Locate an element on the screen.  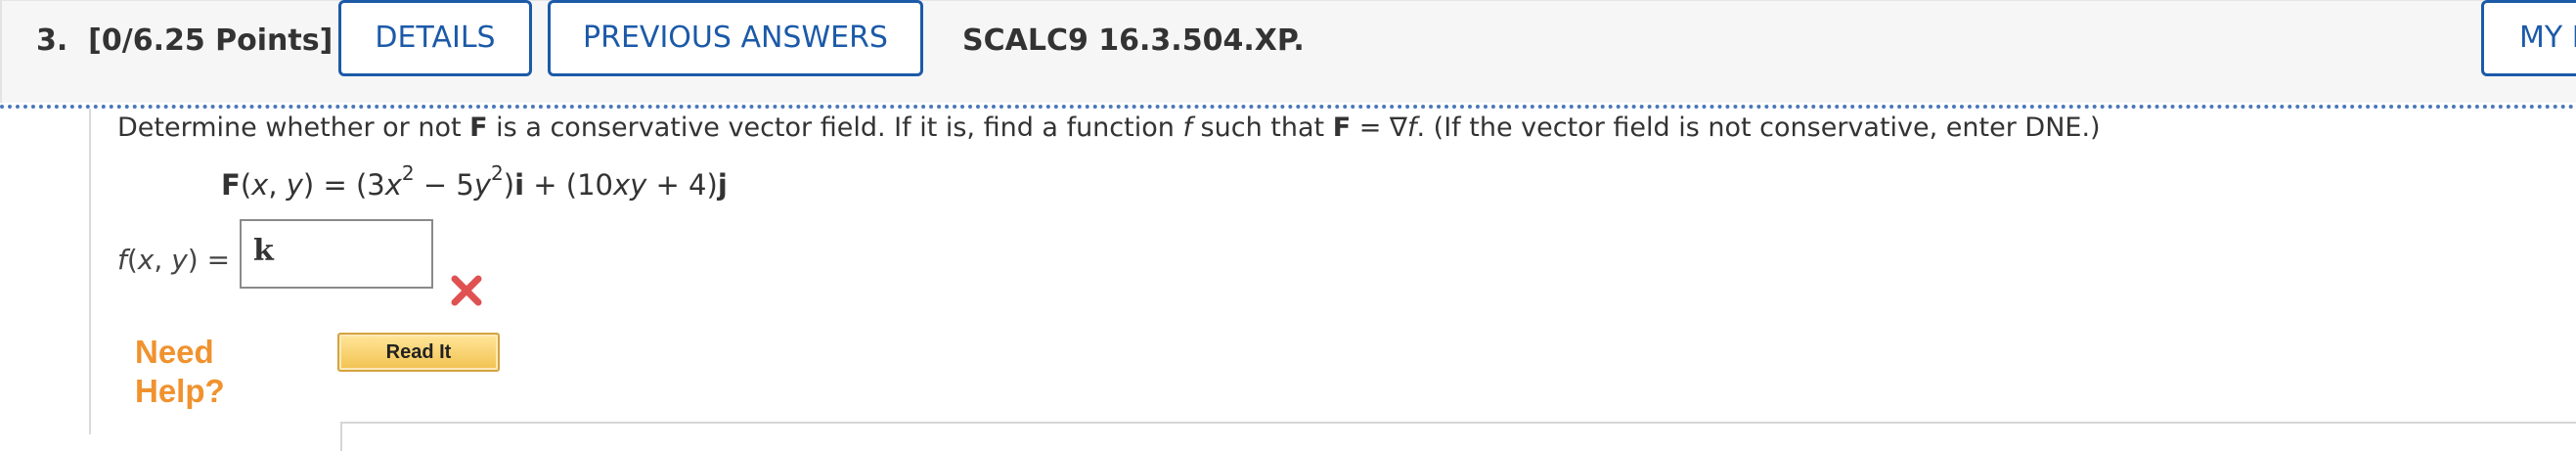
read-it-button: Read It is located at coordinates (418, 352).